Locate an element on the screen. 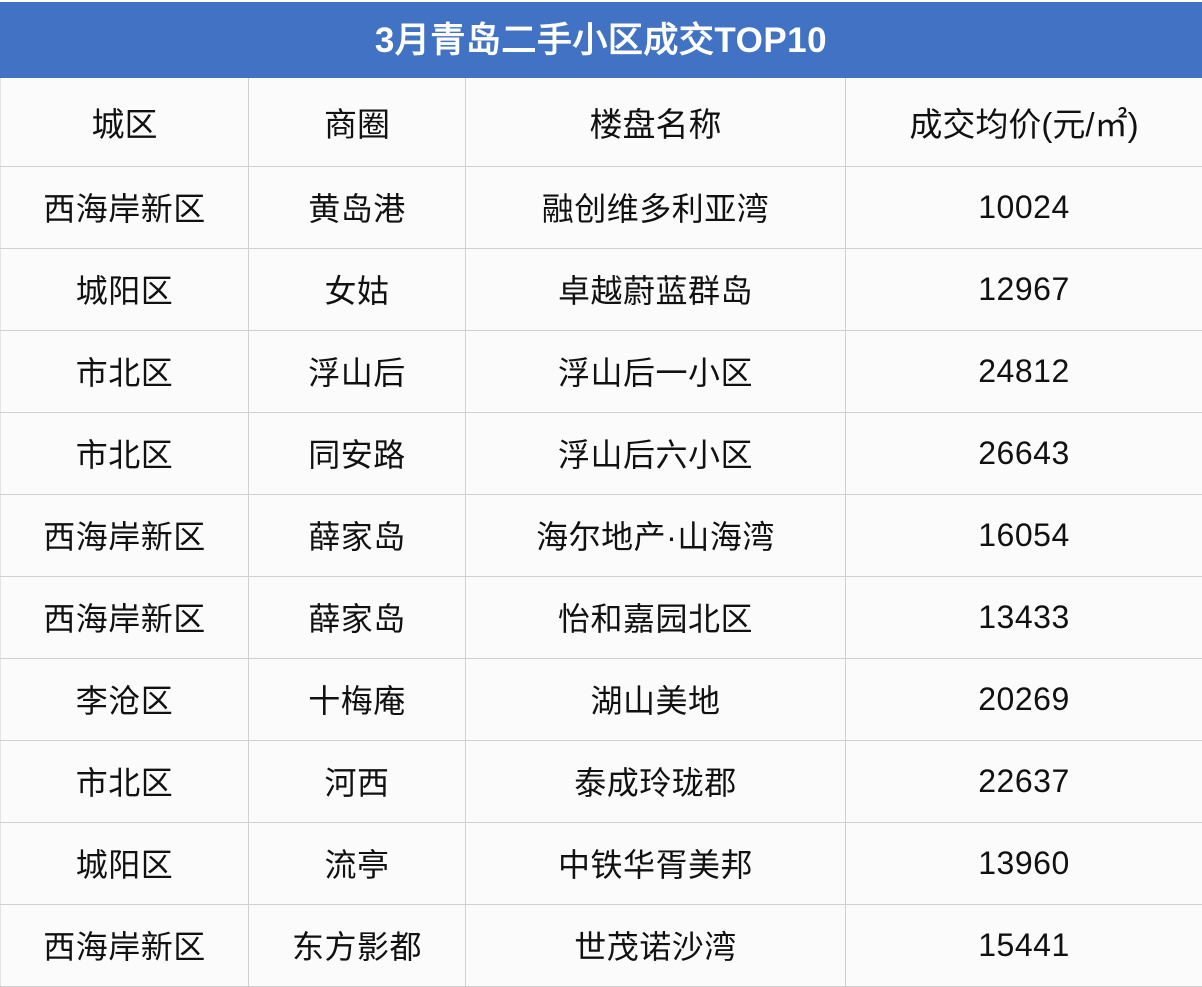 Image resolution: width=1202 pixels, height=987 pixels. cell-estate: 怡和嘉园北区 is located at coordinates (656, 617).